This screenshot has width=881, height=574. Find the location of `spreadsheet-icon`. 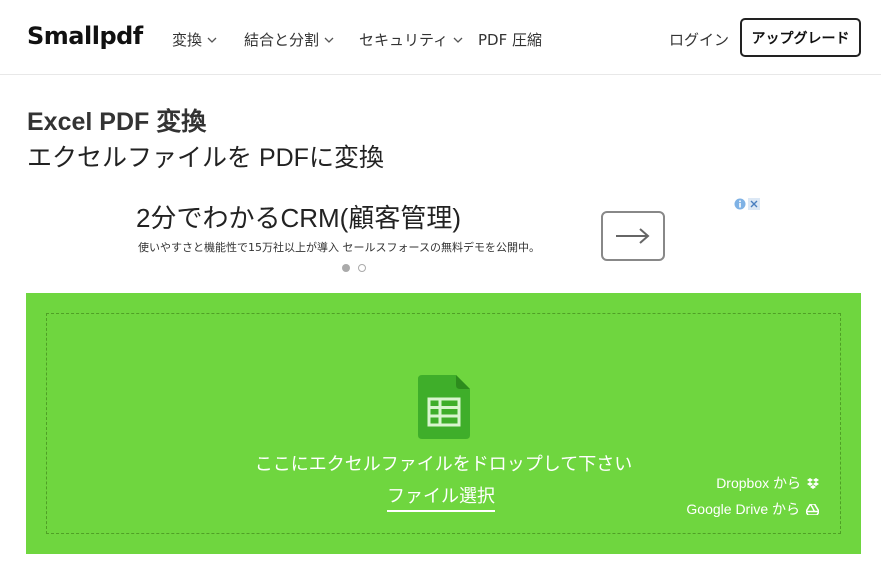

spreadsheet-icon is located at coordinates (444, 407).